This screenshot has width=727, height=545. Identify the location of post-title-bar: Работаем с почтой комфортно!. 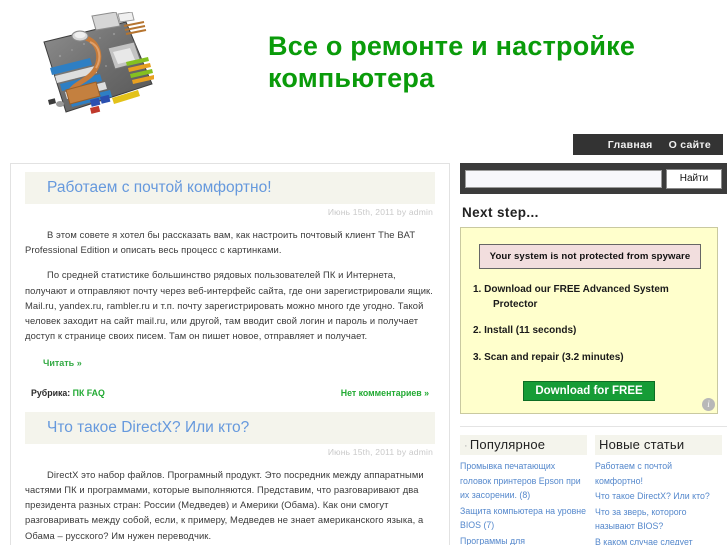
(230, 188).